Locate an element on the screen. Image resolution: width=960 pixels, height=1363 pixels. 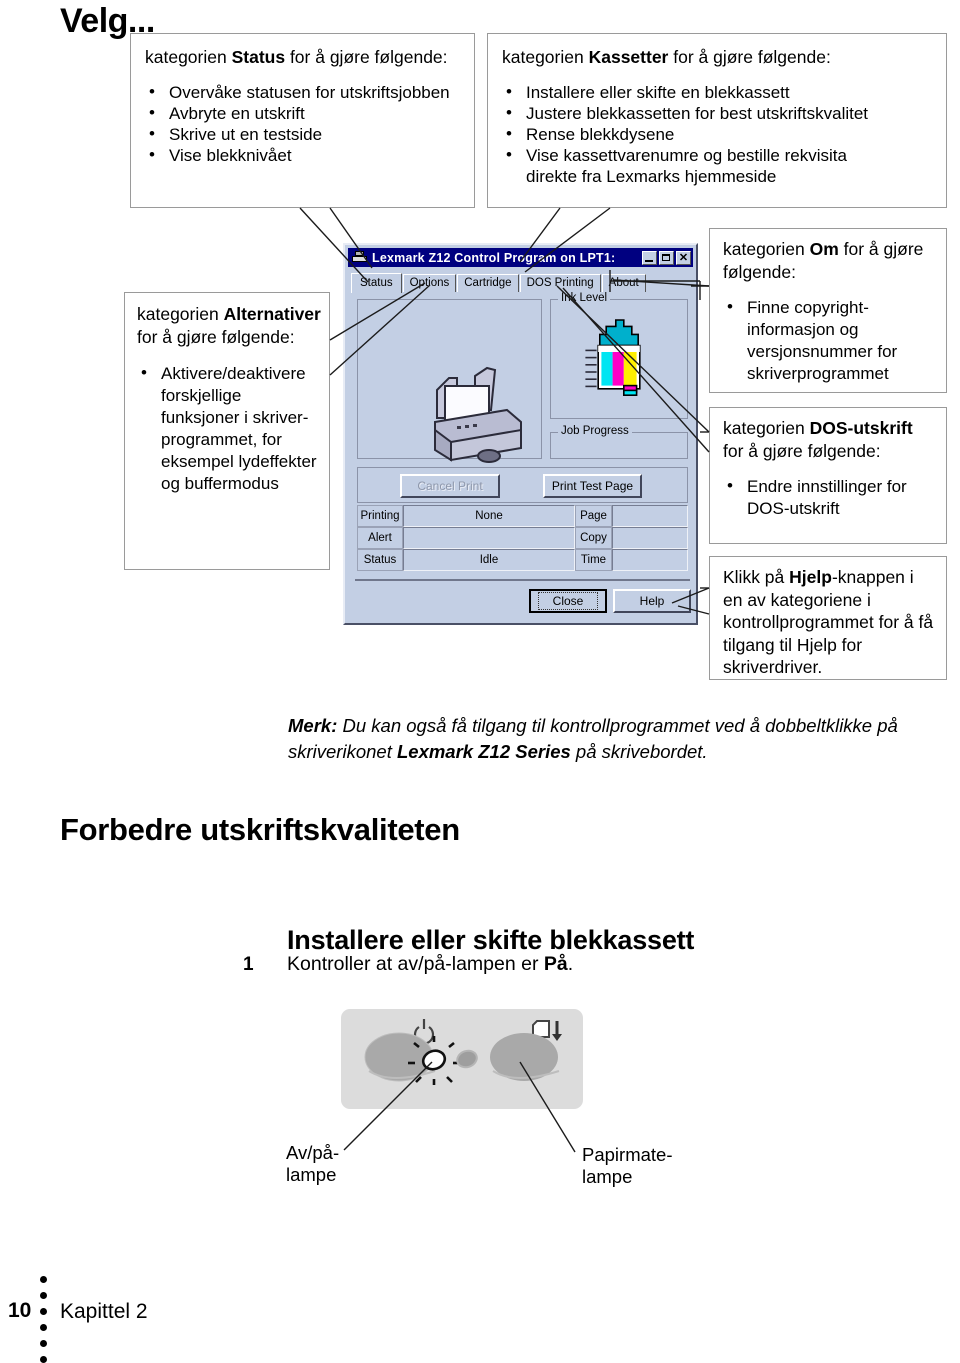
cancel-print-button: Cancel Print is located at coordinates (450, 486).